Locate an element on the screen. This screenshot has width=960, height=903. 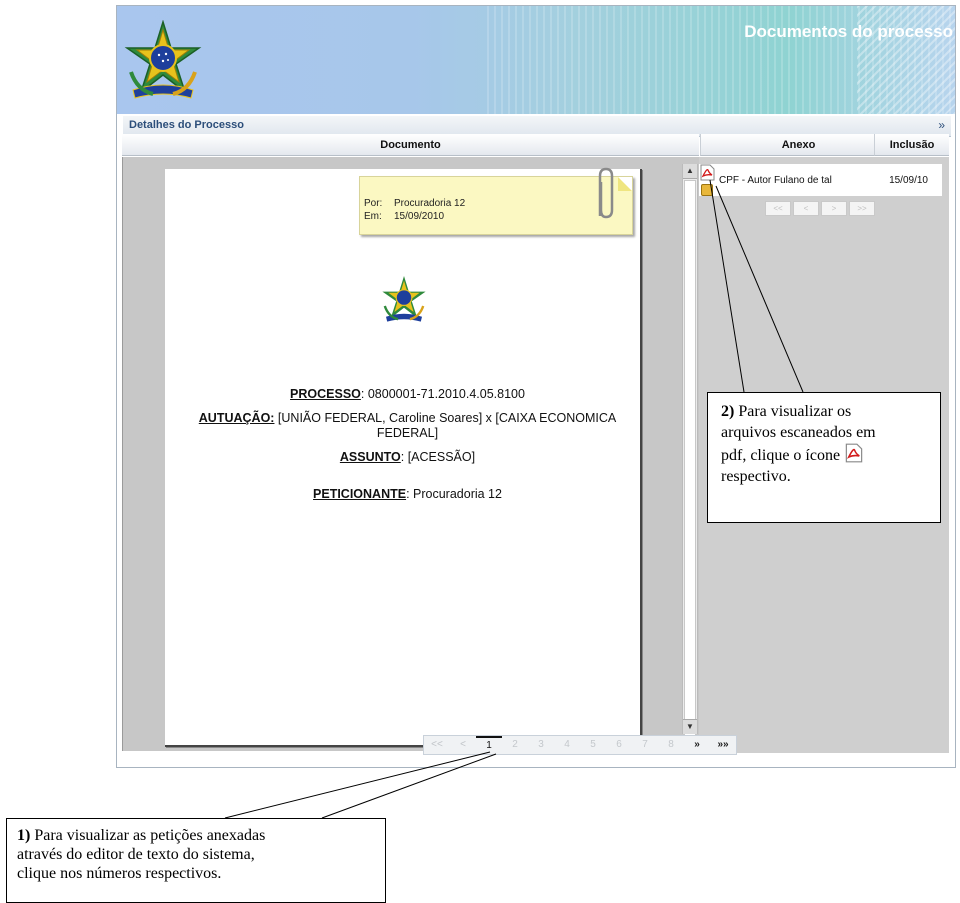
coat-of-arms-logo is located at coordinates (163, 59).